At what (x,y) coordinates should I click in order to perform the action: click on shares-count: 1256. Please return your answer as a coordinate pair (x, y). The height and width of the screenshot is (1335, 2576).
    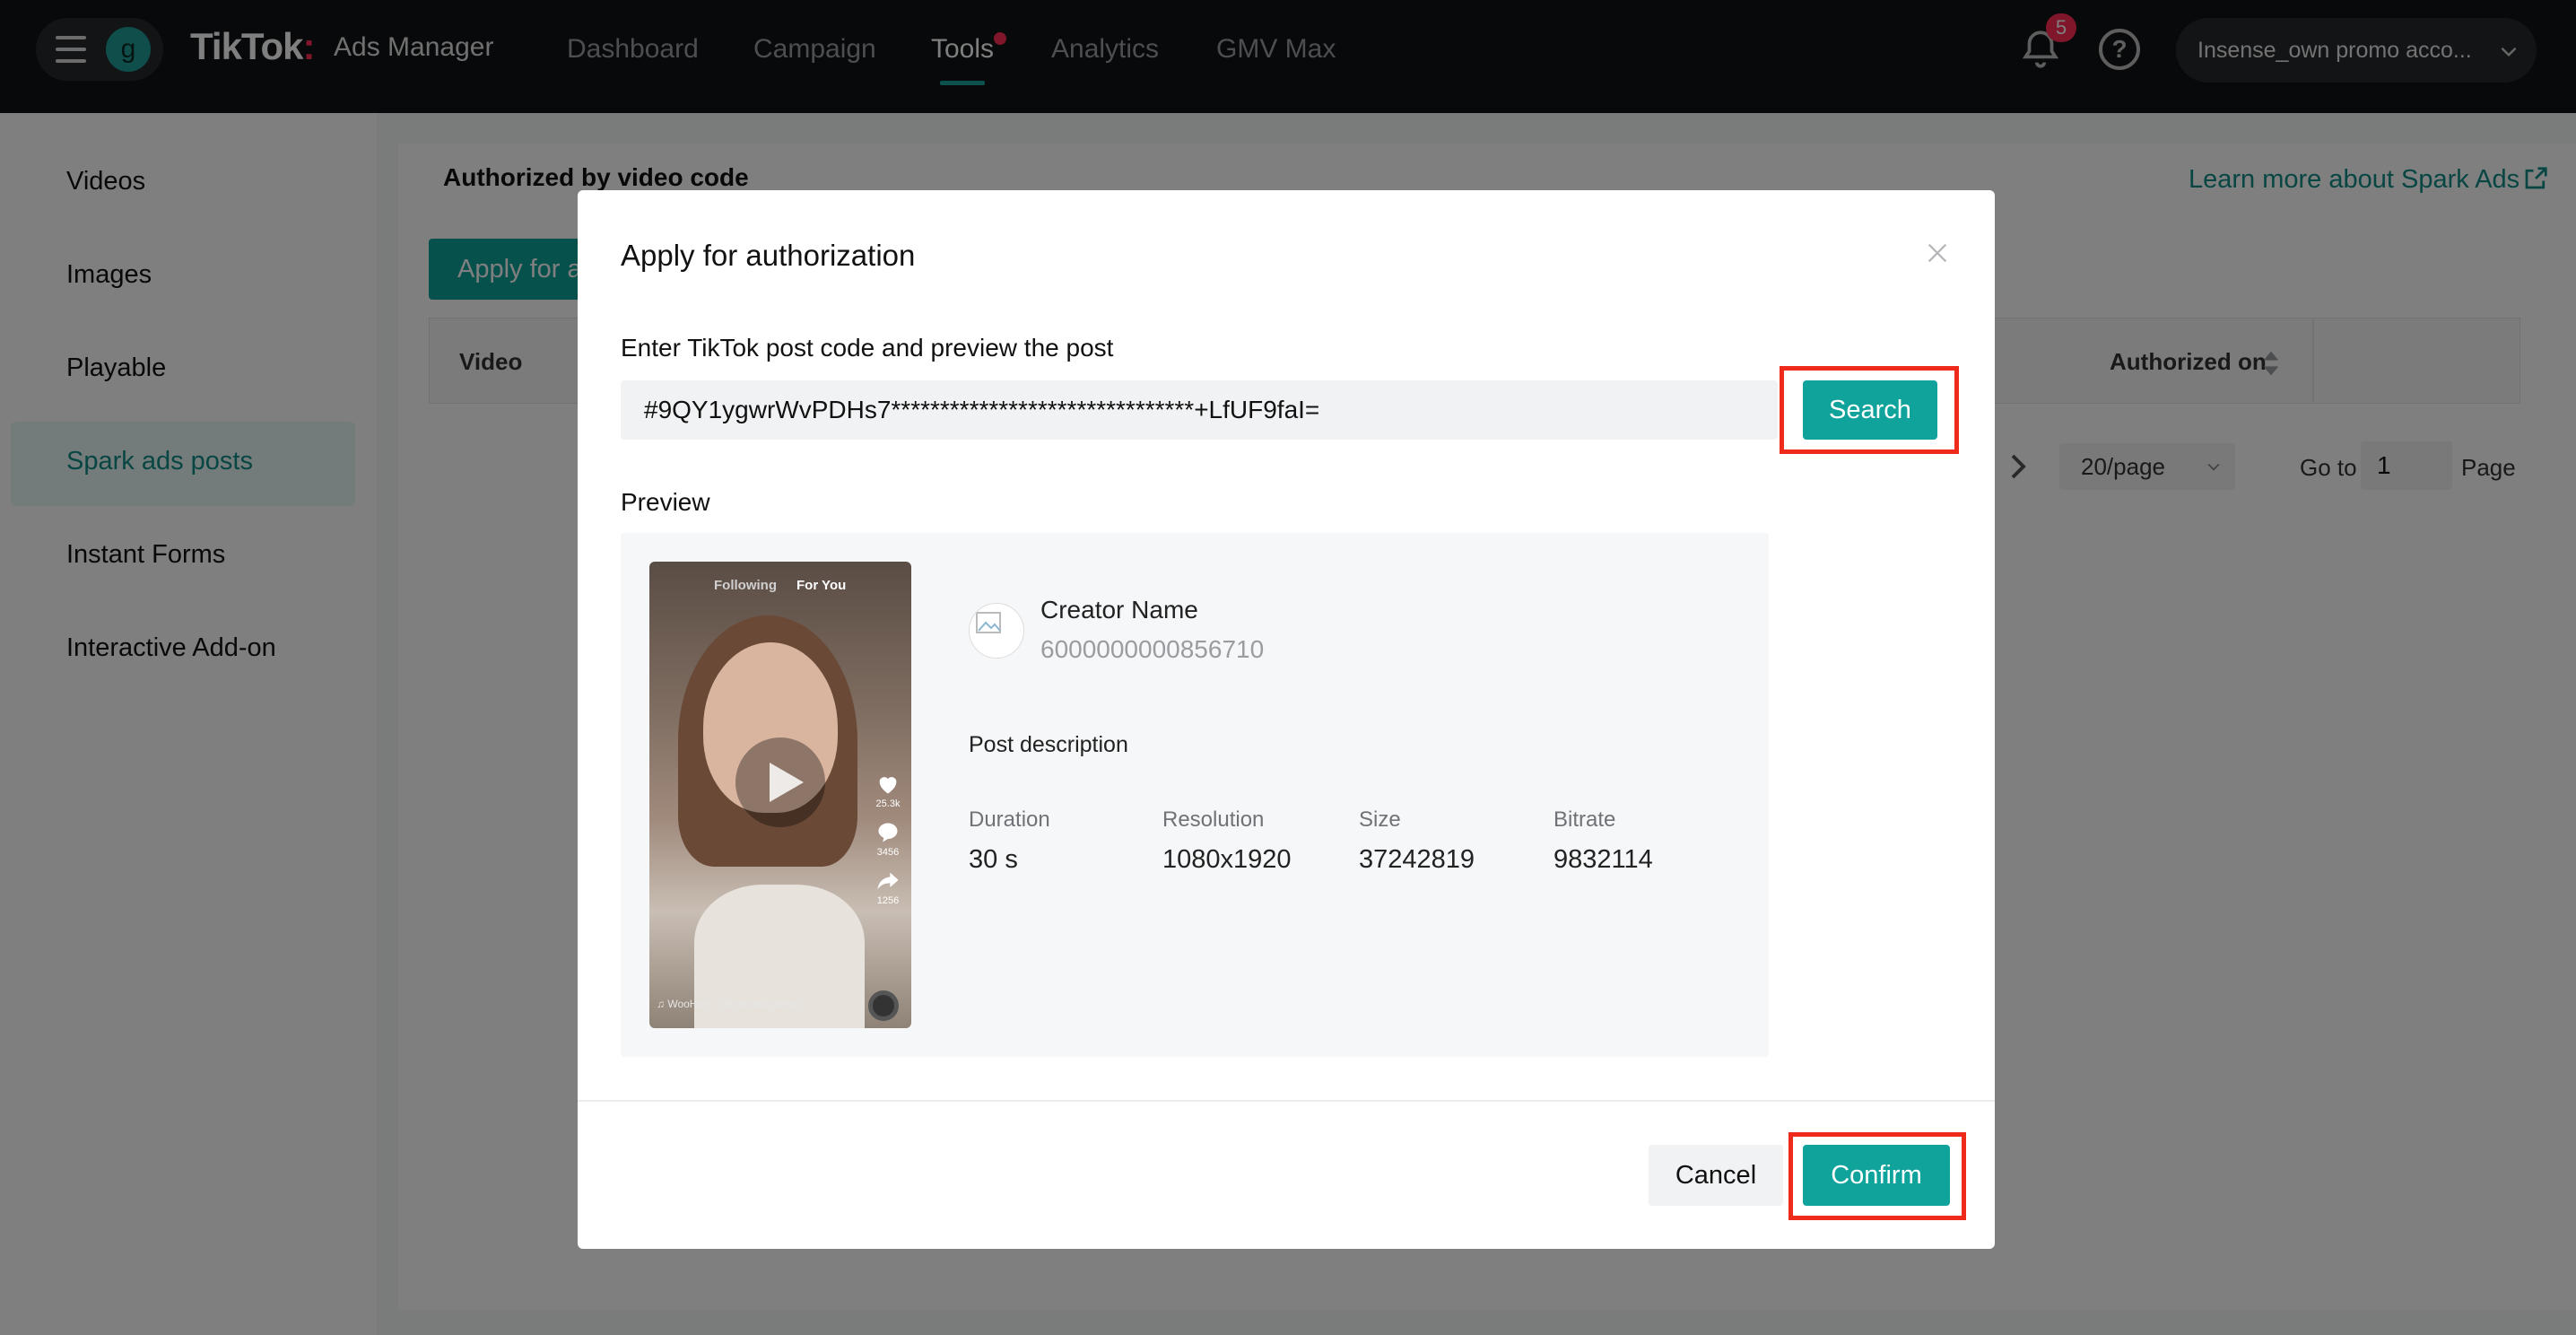
    Looking at the image, I should click on (888, 900).